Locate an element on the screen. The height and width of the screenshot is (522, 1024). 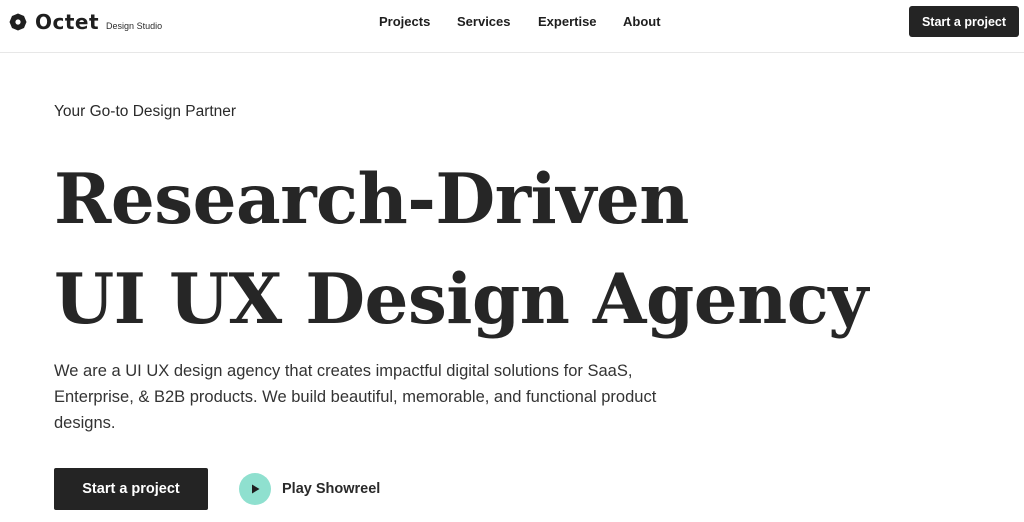
hero-eyebrow: Your Go-to Design Partner is located at coordinates (145, 111).